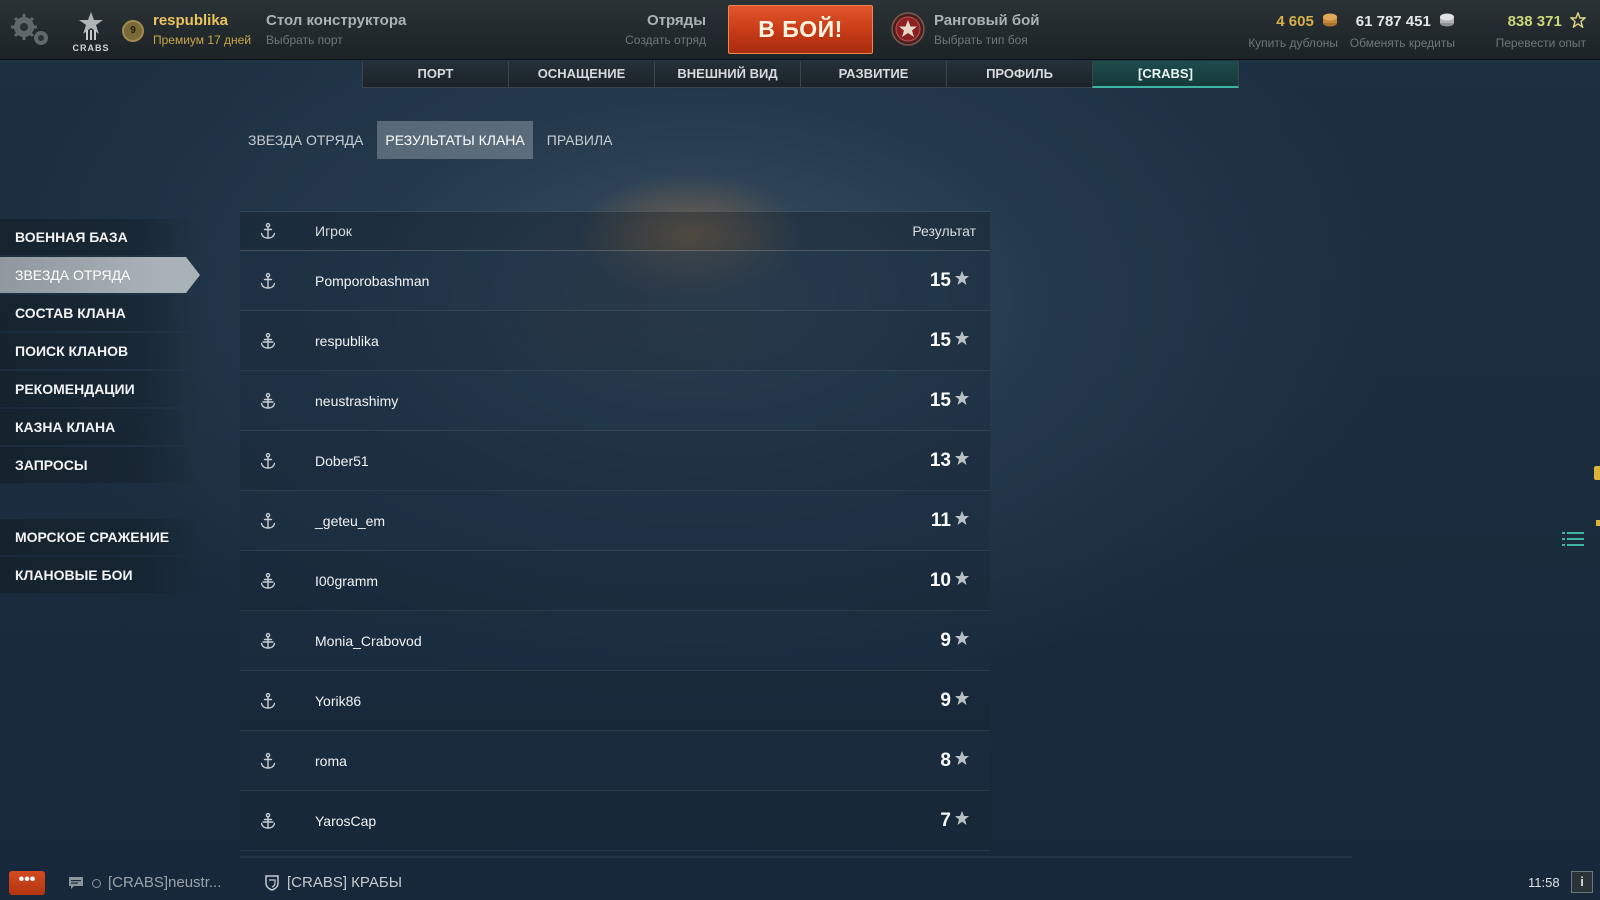  Describe the element at coordinates (338, 701) in the screenshot. I see `player-name-cell: Yorik86` at that location.